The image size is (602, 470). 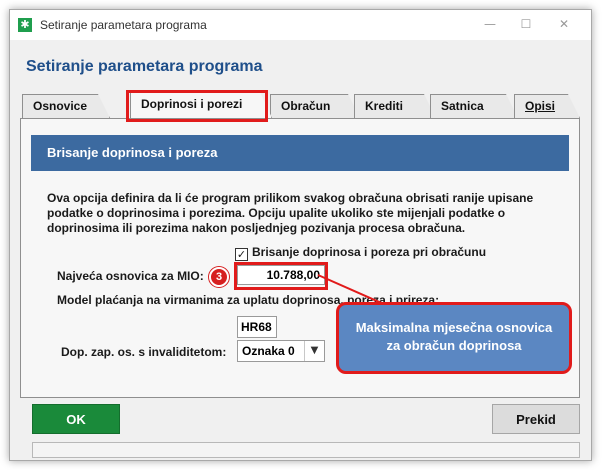 I want to click on maximize-icon: ☐, so click(x=526, y=24).